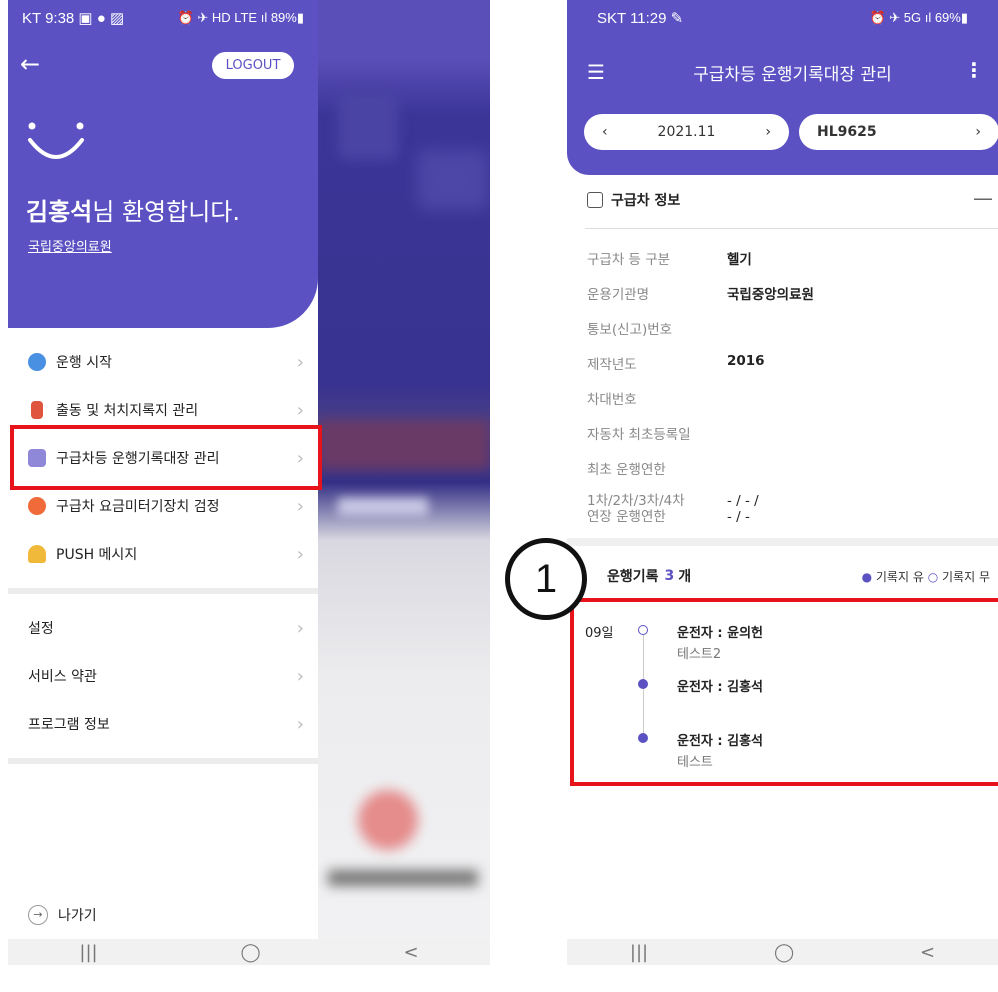 The image size is (998, 992). Describe the element at coordinates (595, 200) in the screenshot. I see `ambulance-icon` at that location.